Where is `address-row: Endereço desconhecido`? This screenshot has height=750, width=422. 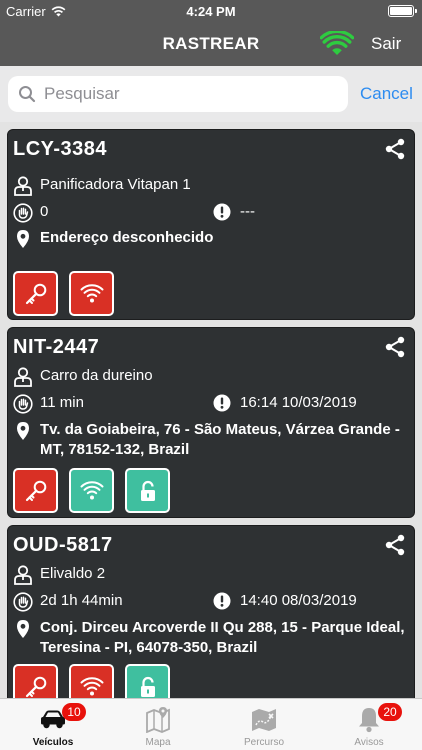 address-row: Endereço desconhecido is located at coordinates (210, 238).